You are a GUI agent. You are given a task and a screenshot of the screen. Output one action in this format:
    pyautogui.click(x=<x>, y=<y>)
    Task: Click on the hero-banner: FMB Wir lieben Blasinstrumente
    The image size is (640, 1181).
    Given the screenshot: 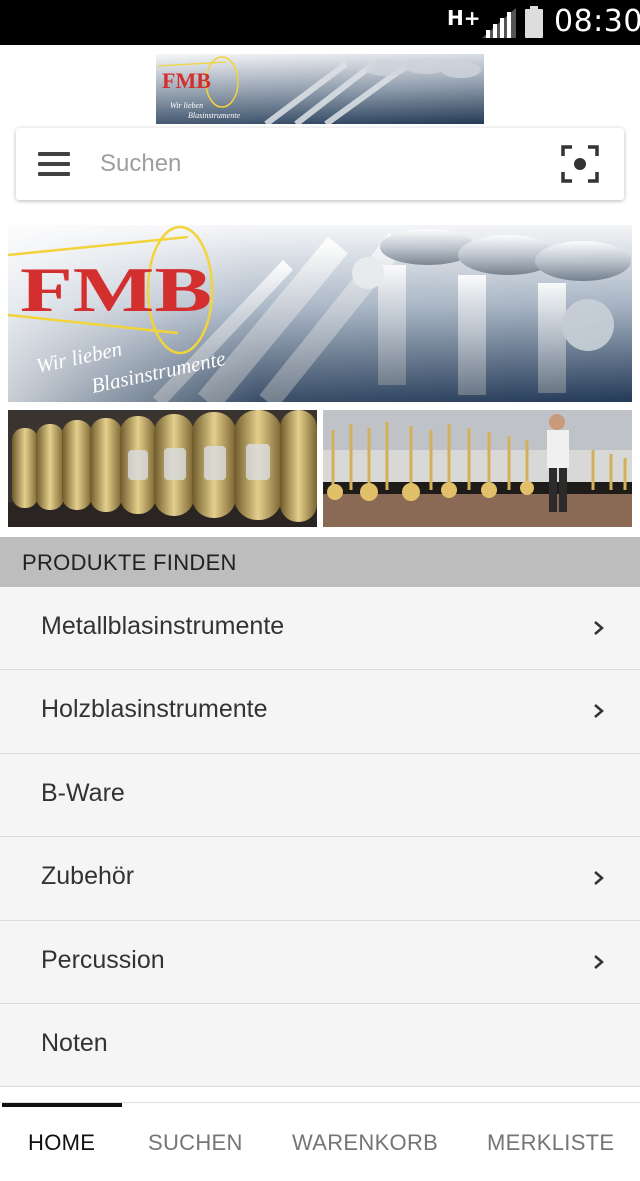 What is the action you would take?
    pyautogui.click(x=320, y=313)
    